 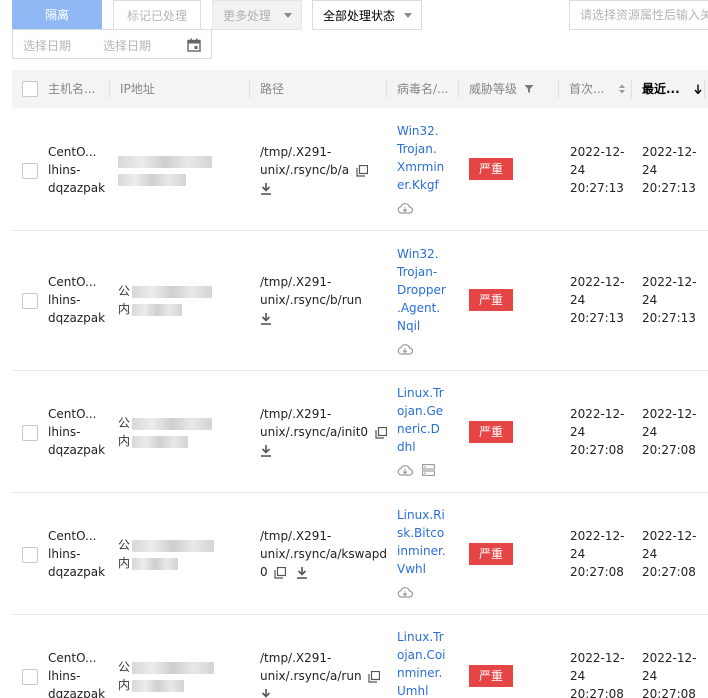 I want to click on select-all-checkbox, so click(x=30, y=89).